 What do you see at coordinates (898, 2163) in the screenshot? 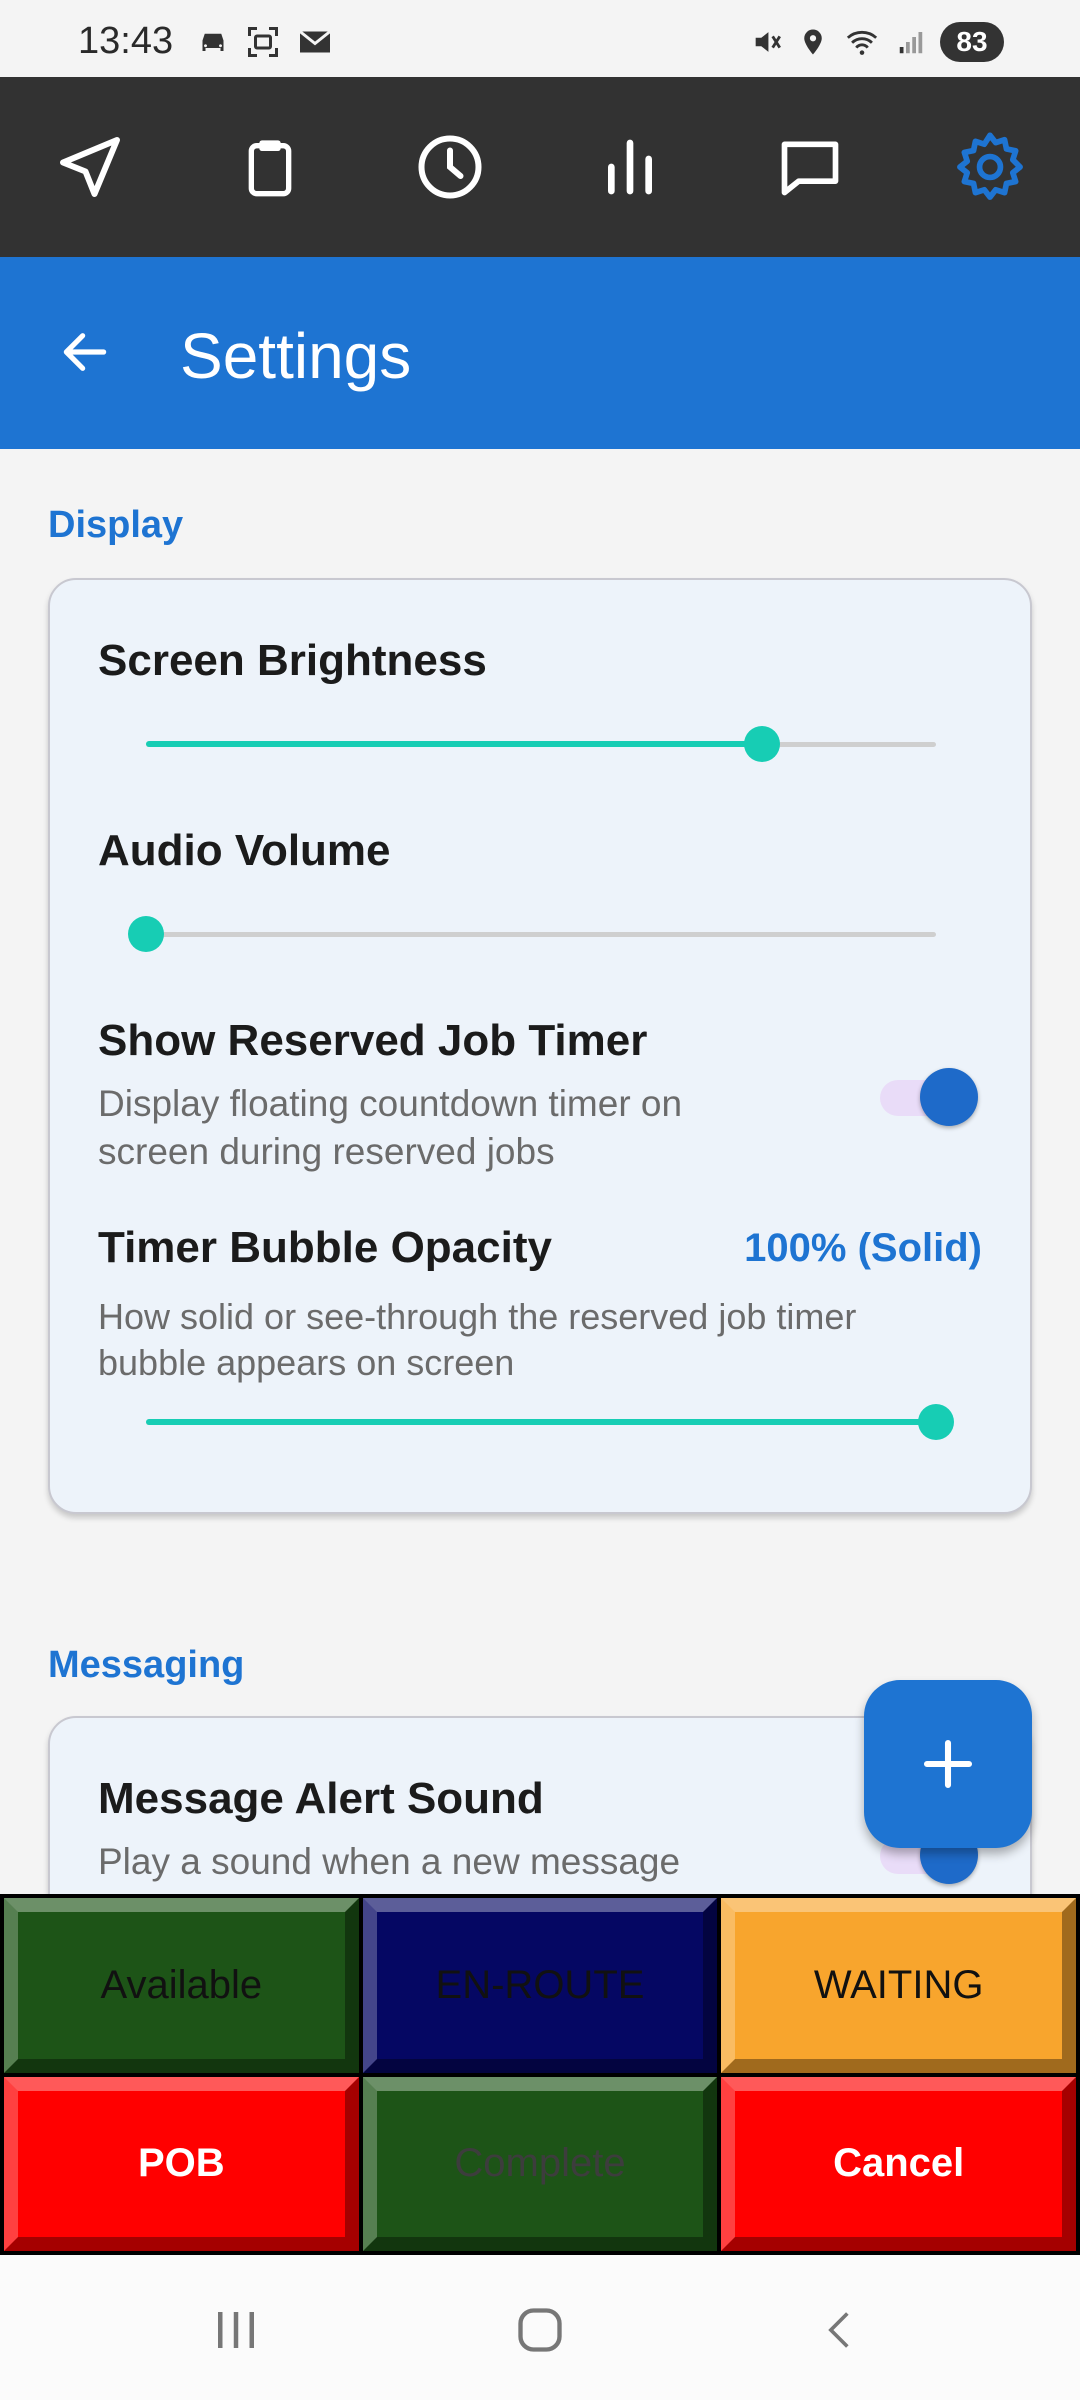
I see `cancel-button: Cancel` at bounding box center [898, 2163].